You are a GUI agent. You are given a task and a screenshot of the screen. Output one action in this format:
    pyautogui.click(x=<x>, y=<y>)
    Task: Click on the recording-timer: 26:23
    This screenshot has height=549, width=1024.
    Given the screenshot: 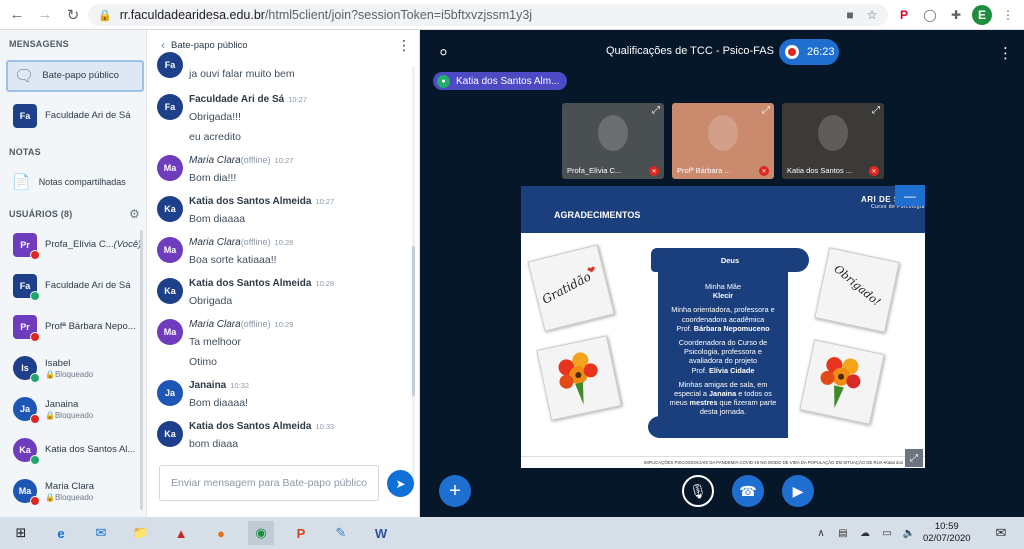 What is the action you would take?
    pyautogui.click(x=821, y=52)
    